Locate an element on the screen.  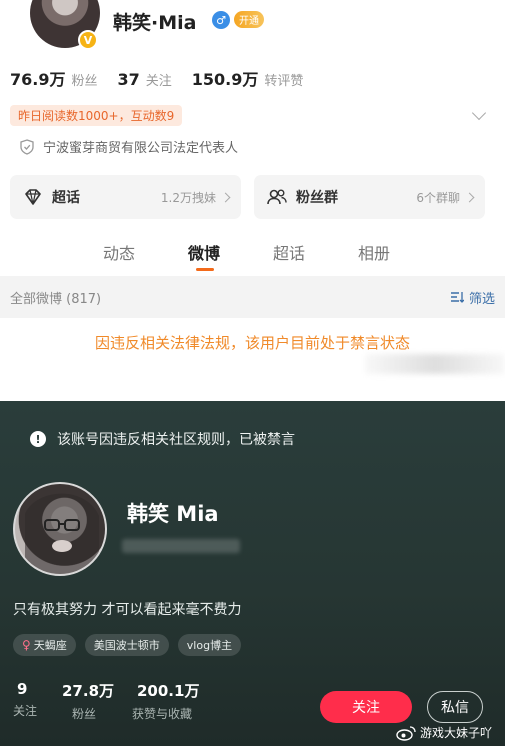
chevron-down-icon is located at coordinates (479, 113).